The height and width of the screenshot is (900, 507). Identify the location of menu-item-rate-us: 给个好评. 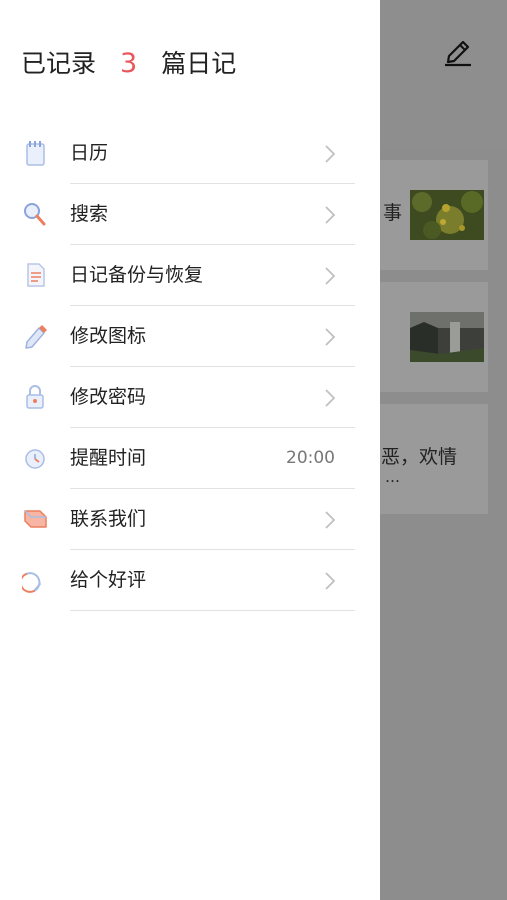
(190, 580).